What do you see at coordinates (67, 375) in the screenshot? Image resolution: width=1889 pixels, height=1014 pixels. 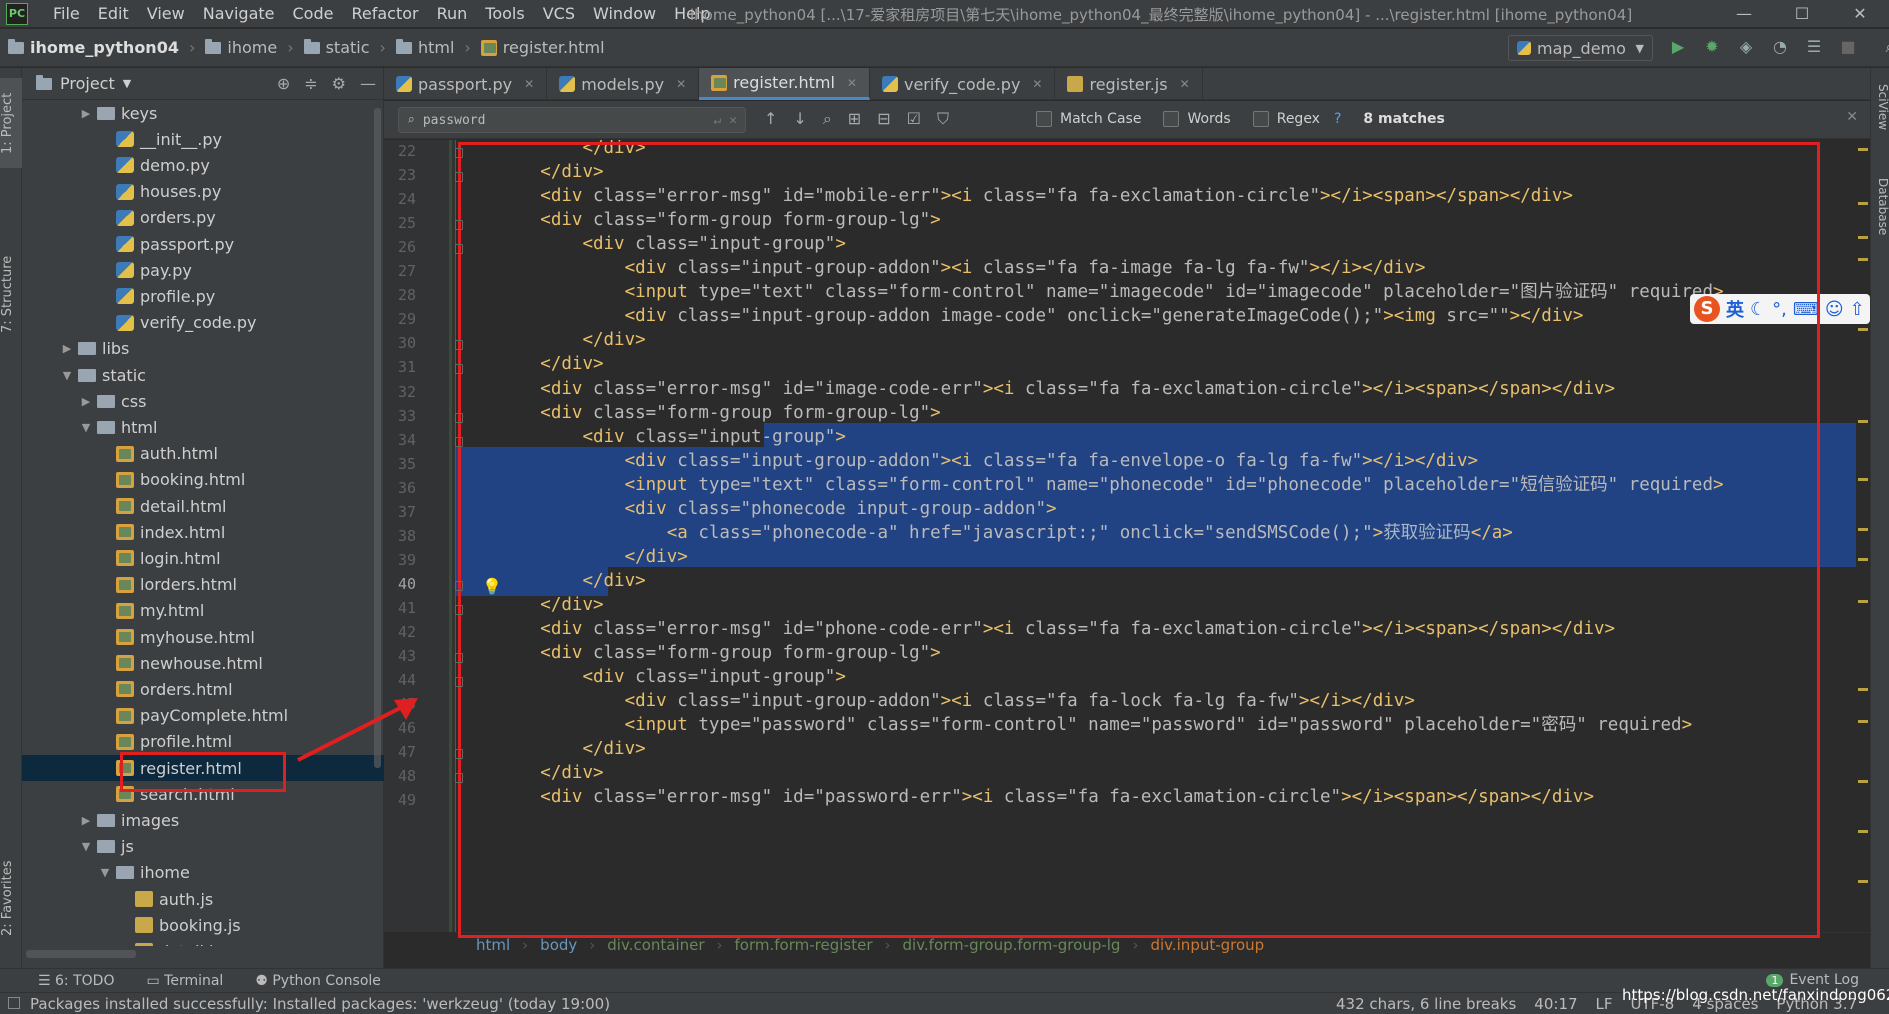 I see `expand-arrow-icon: ▼` at bounding box center [67, 375].